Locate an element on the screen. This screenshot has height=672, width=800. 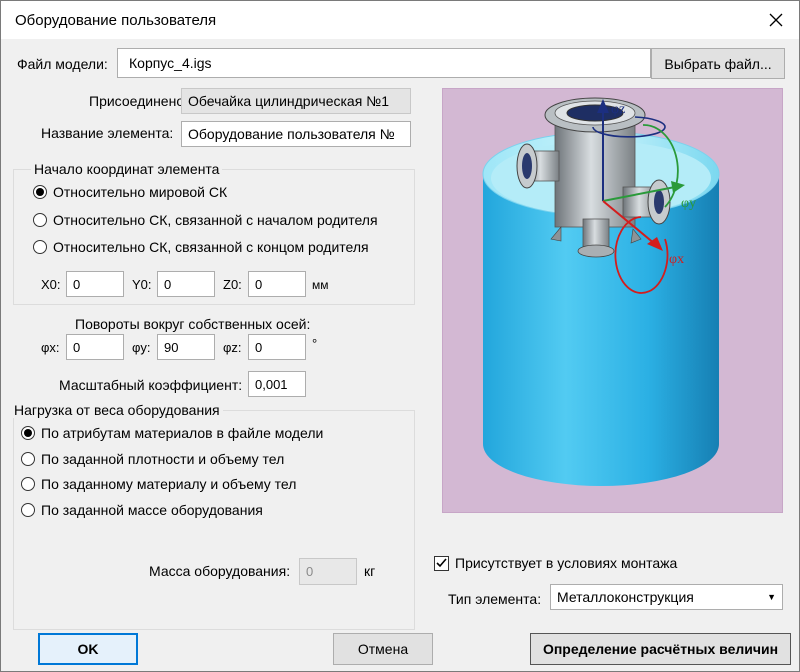
mass-unit: кг is located at coordinates (370, 571).